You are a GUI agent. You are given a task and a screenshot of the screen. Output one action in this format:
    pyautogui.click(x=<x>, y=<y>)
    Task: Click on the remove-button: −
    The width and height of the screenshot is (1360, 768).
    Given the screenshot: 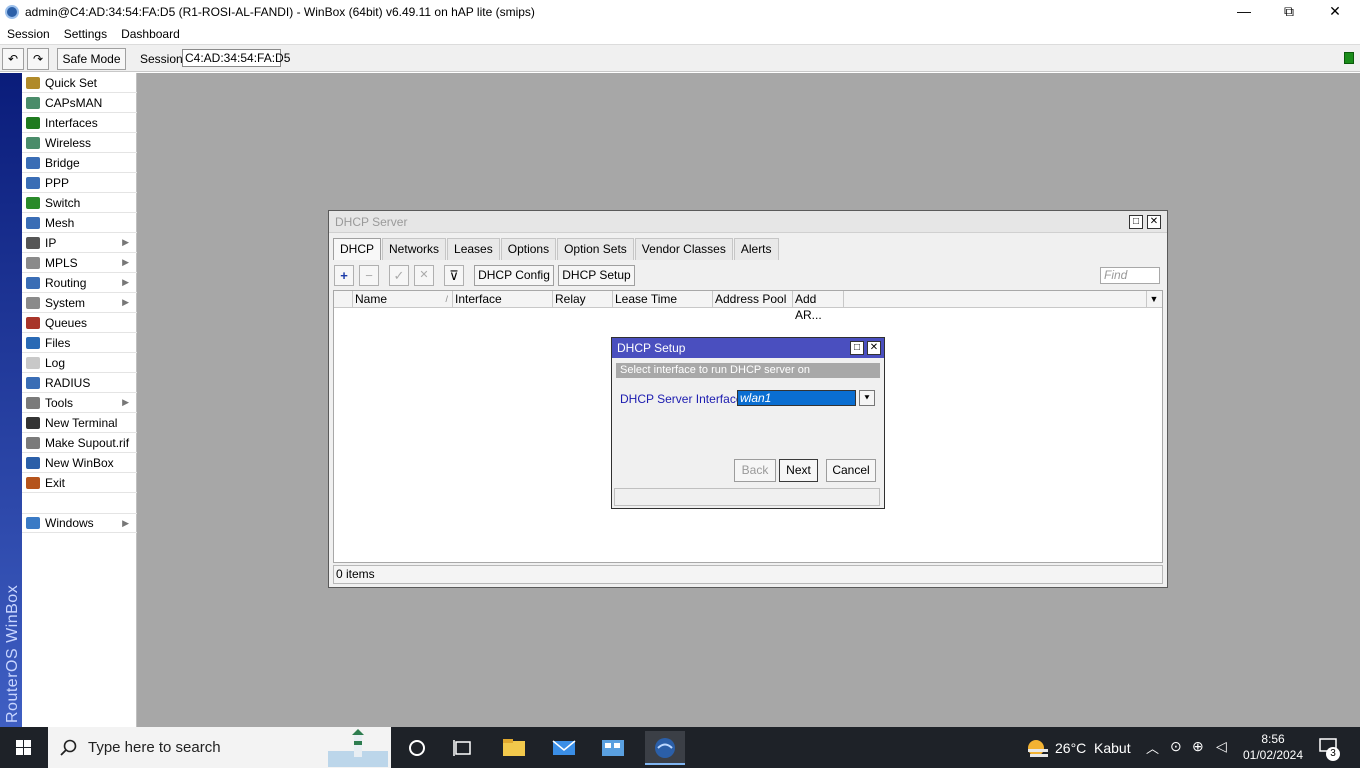 What is the action you would take?
    pyautogui.click(x=369, y=275)
    